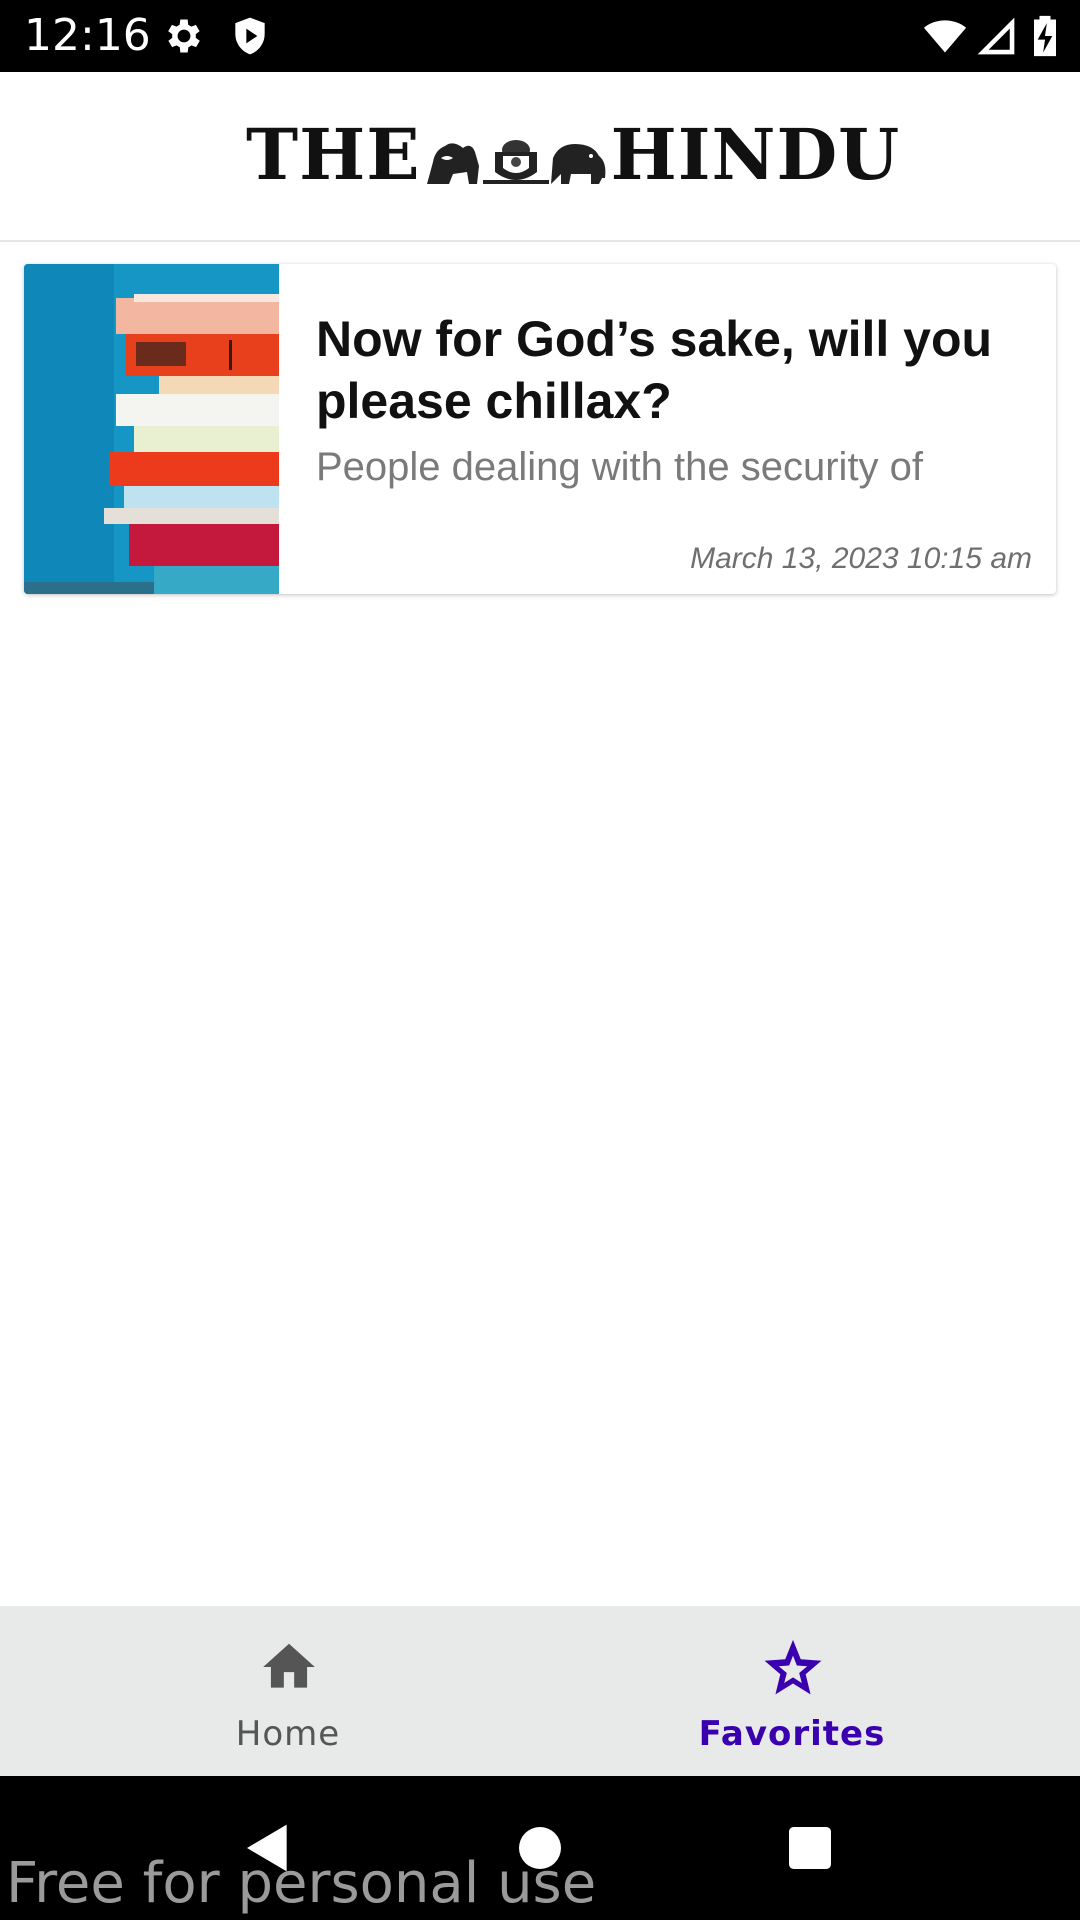 Image resolution: width=1080 pixels, height=1920 pixels. What do you see at coordinates (620, 467) in the screenshot?
I see `article-summary: People dealing with the security of` at bounding box center [620, 467].